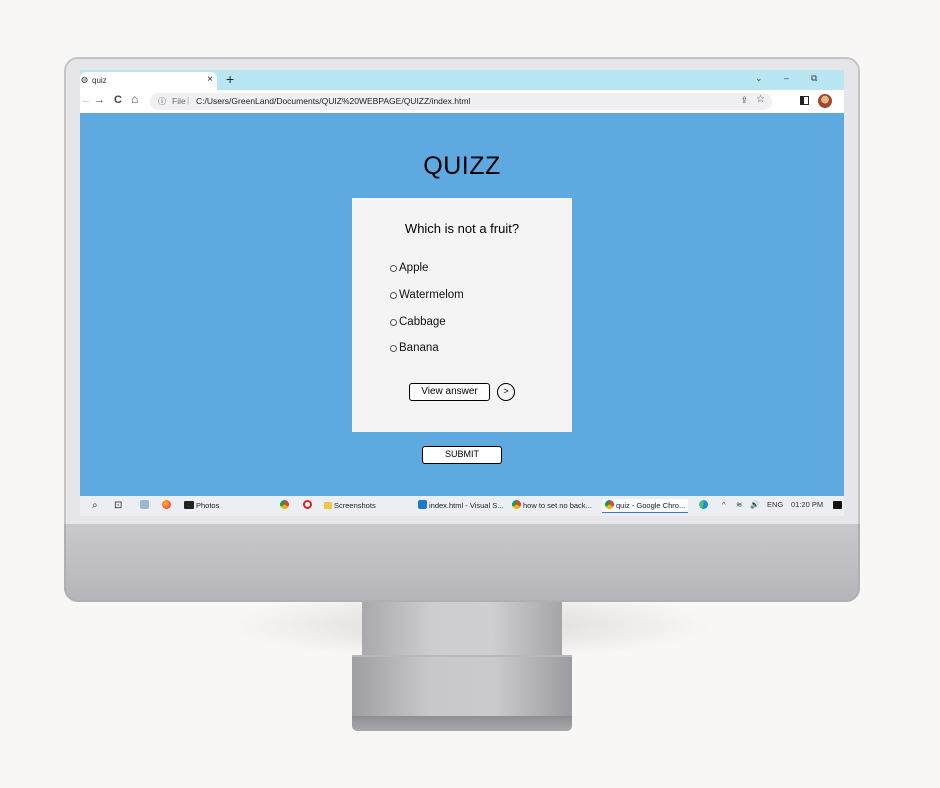  I want to click on monitor-chin, so click(462, 563).